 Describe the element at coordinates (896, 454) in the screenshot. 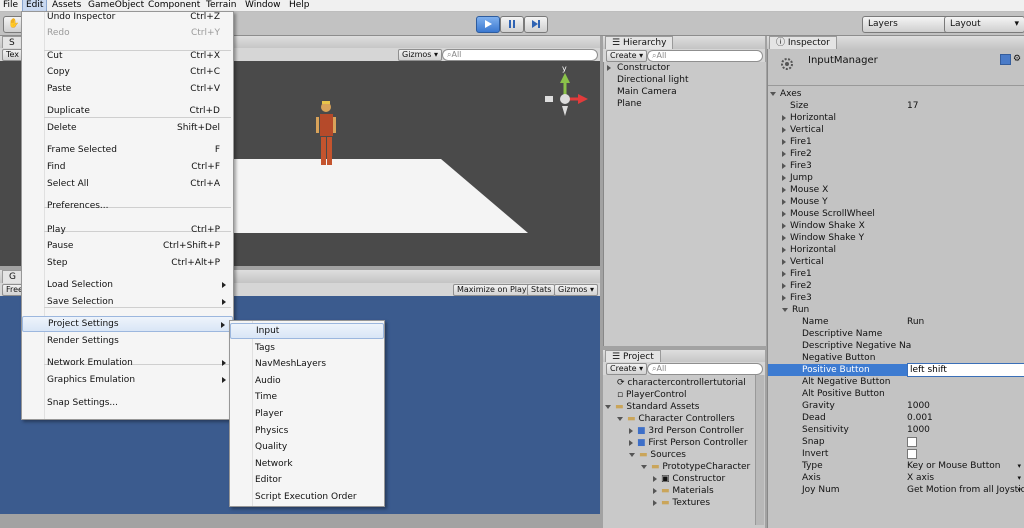

I see `property-row: Invert` at that location.